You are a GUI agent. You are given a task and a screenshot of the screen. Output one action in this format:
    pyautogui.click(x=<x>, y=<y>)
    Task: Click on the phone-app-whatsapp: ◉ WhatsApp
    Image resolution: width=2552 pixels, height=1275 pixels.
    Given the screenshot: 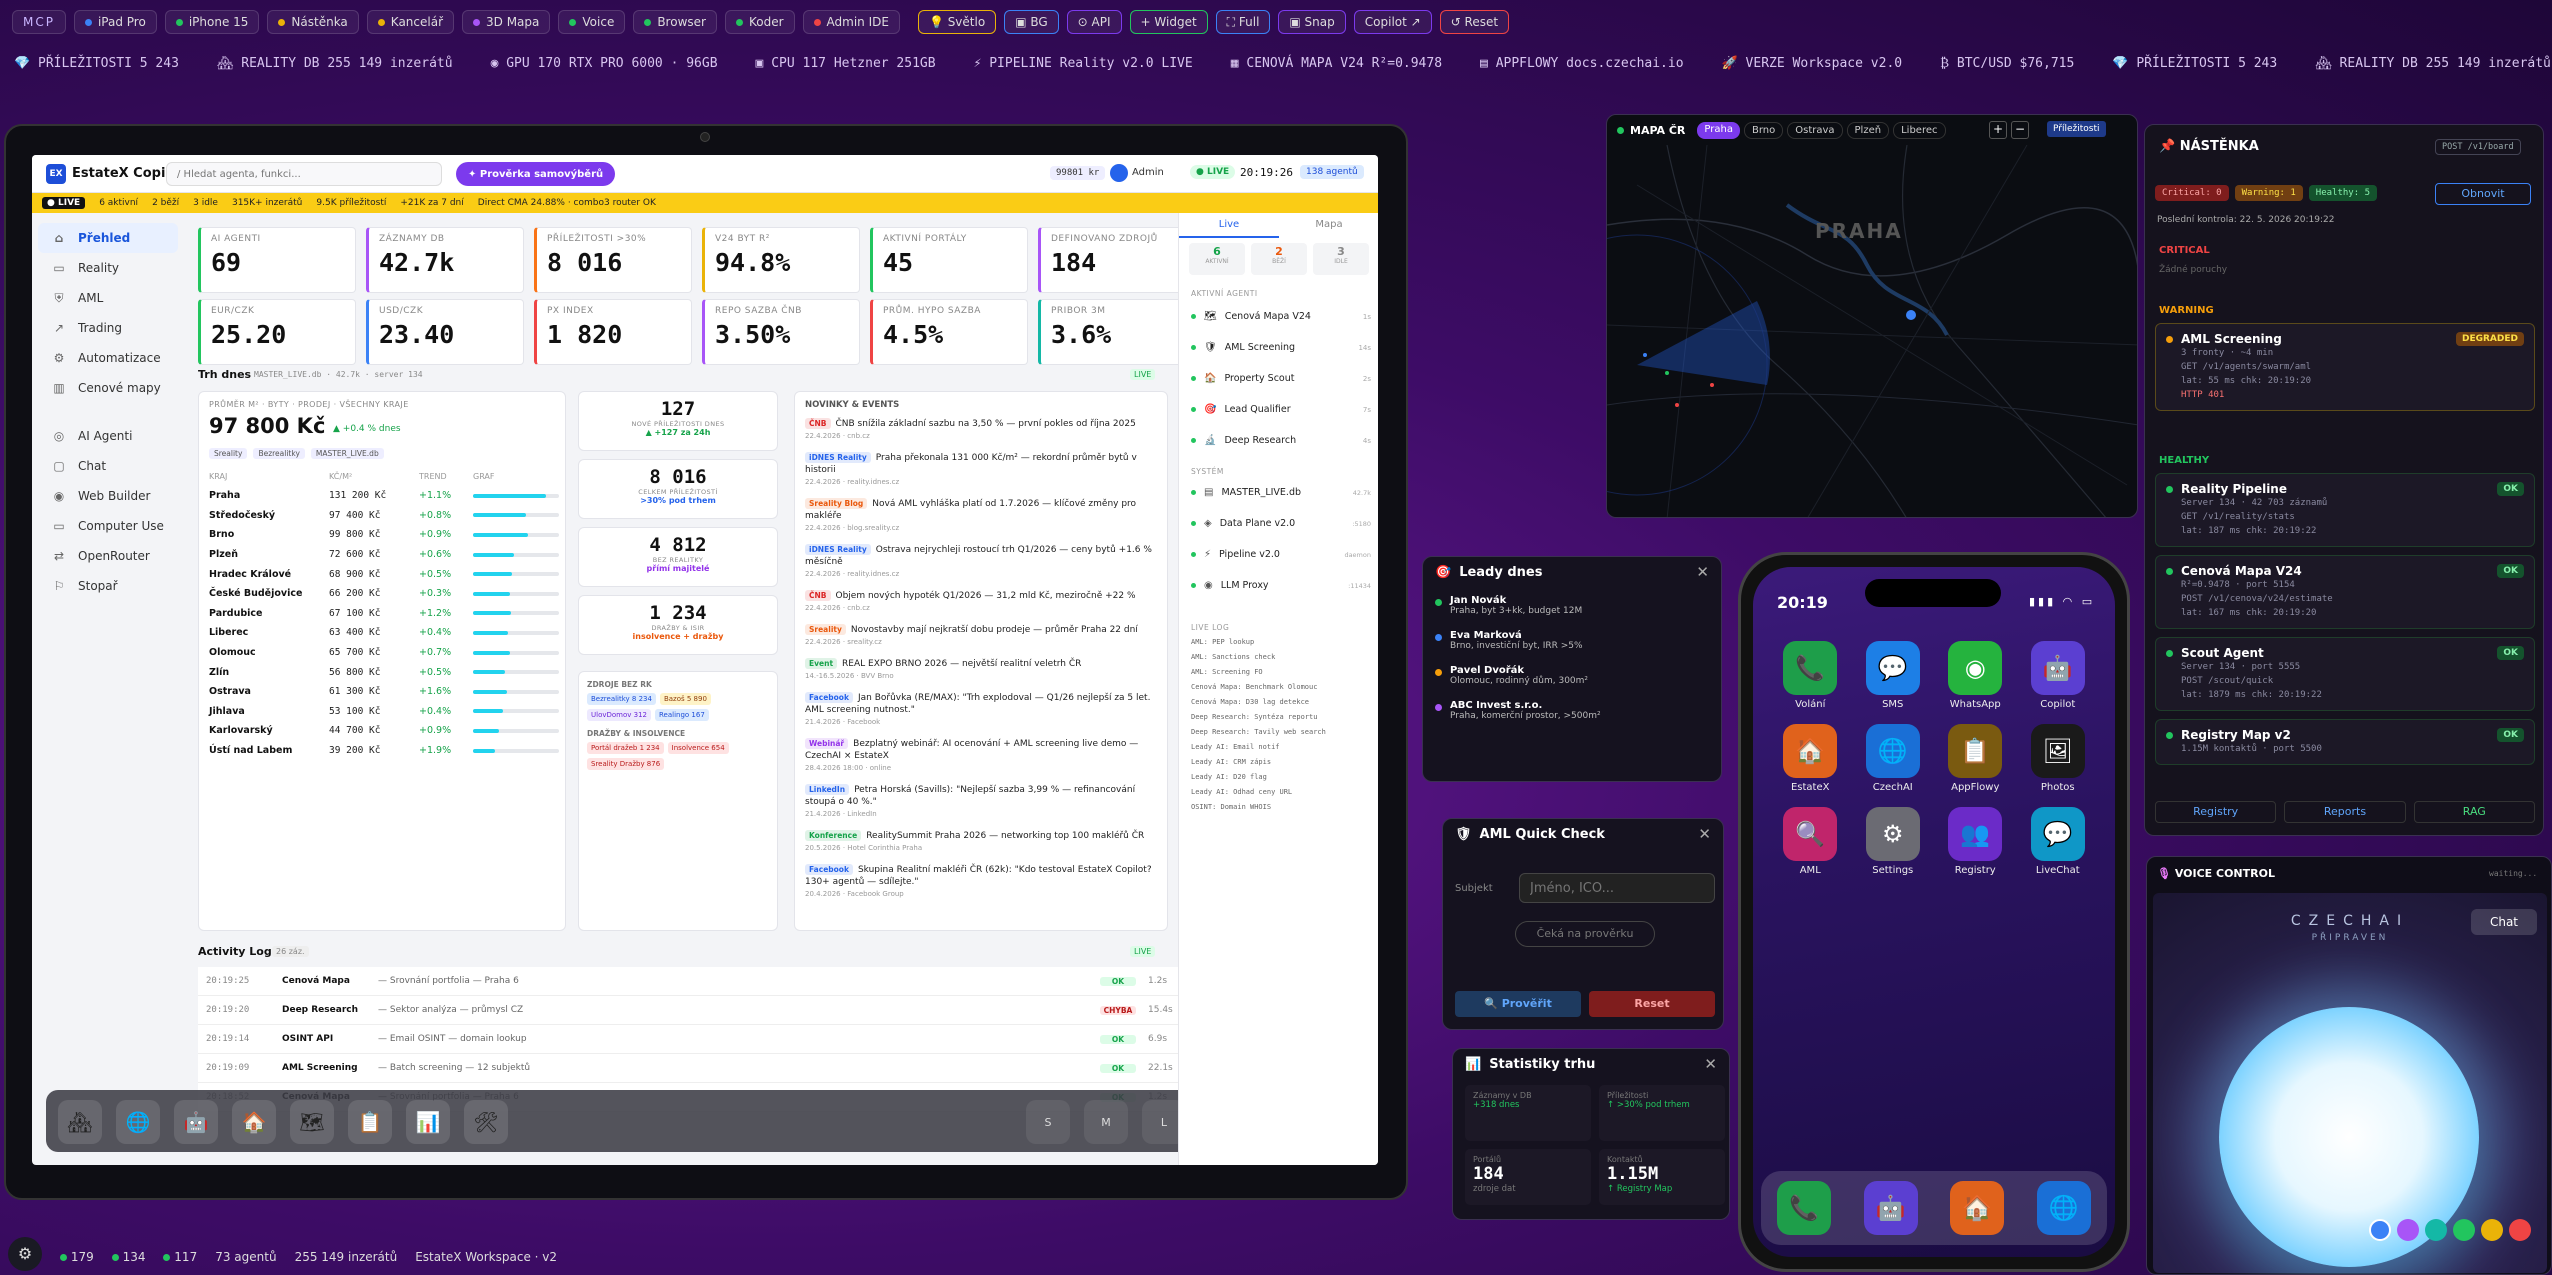 What is the action you would take?
    pyautogui.click(x=1975, y=675)
    